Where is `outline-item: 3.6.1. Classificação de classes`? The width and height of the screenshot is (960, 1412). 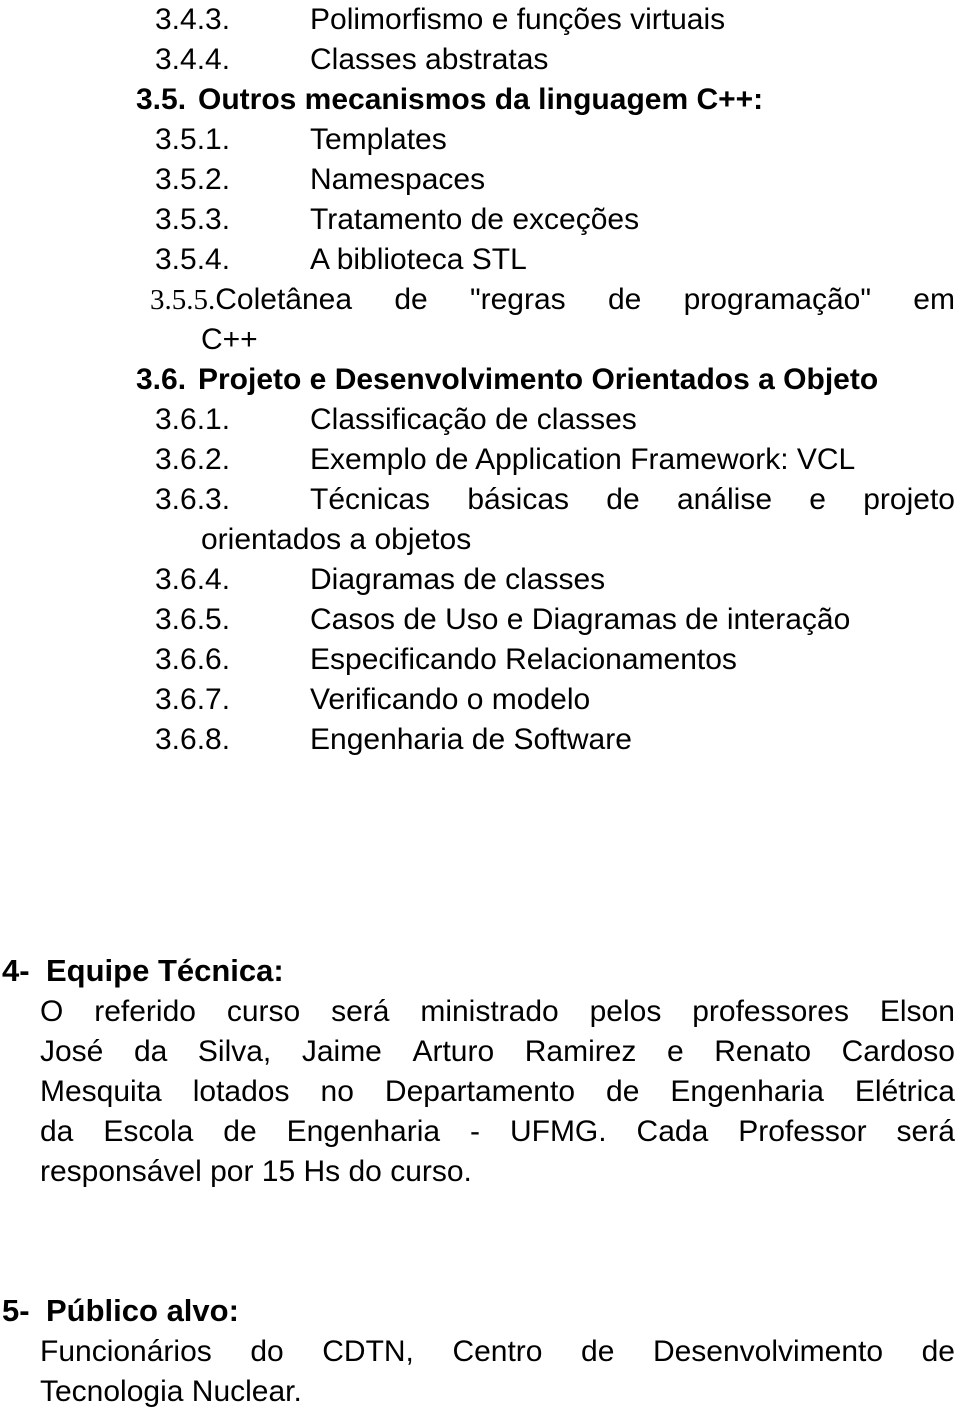 outline-item: 3.6.1. Classificação de classes is located at coordinates (480, 420).